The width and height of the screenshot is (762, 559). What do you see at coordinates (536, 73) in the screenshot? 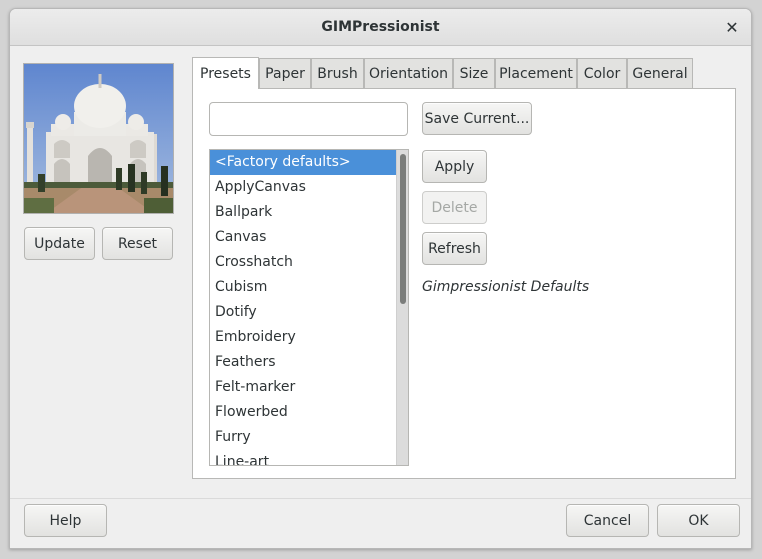
I see `tab-placement: Placement` at bounding box center [536, 73].